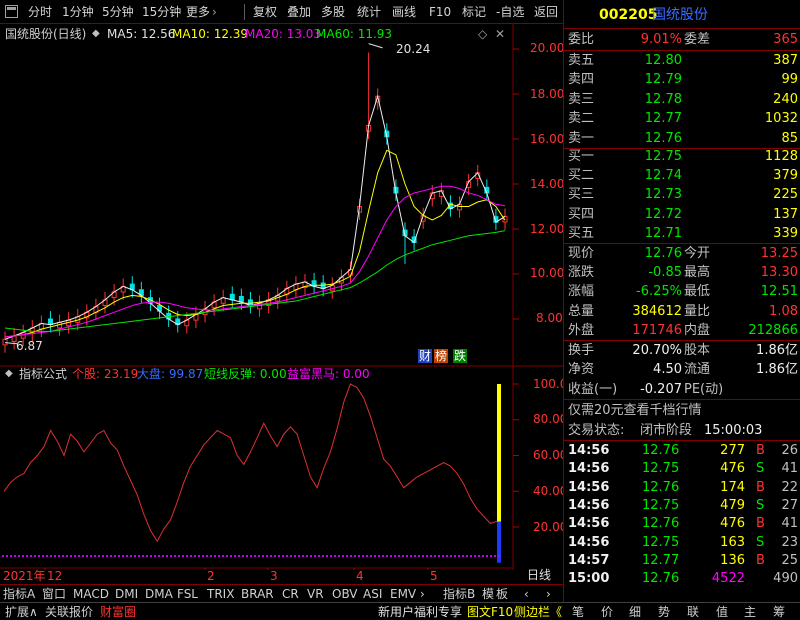 The height and width of the screenshot is (620, 800). What do you see at coordinates (345, 594) in the screenshot?
I see `tab-obv: OBV` at bounding box center [345, 594].